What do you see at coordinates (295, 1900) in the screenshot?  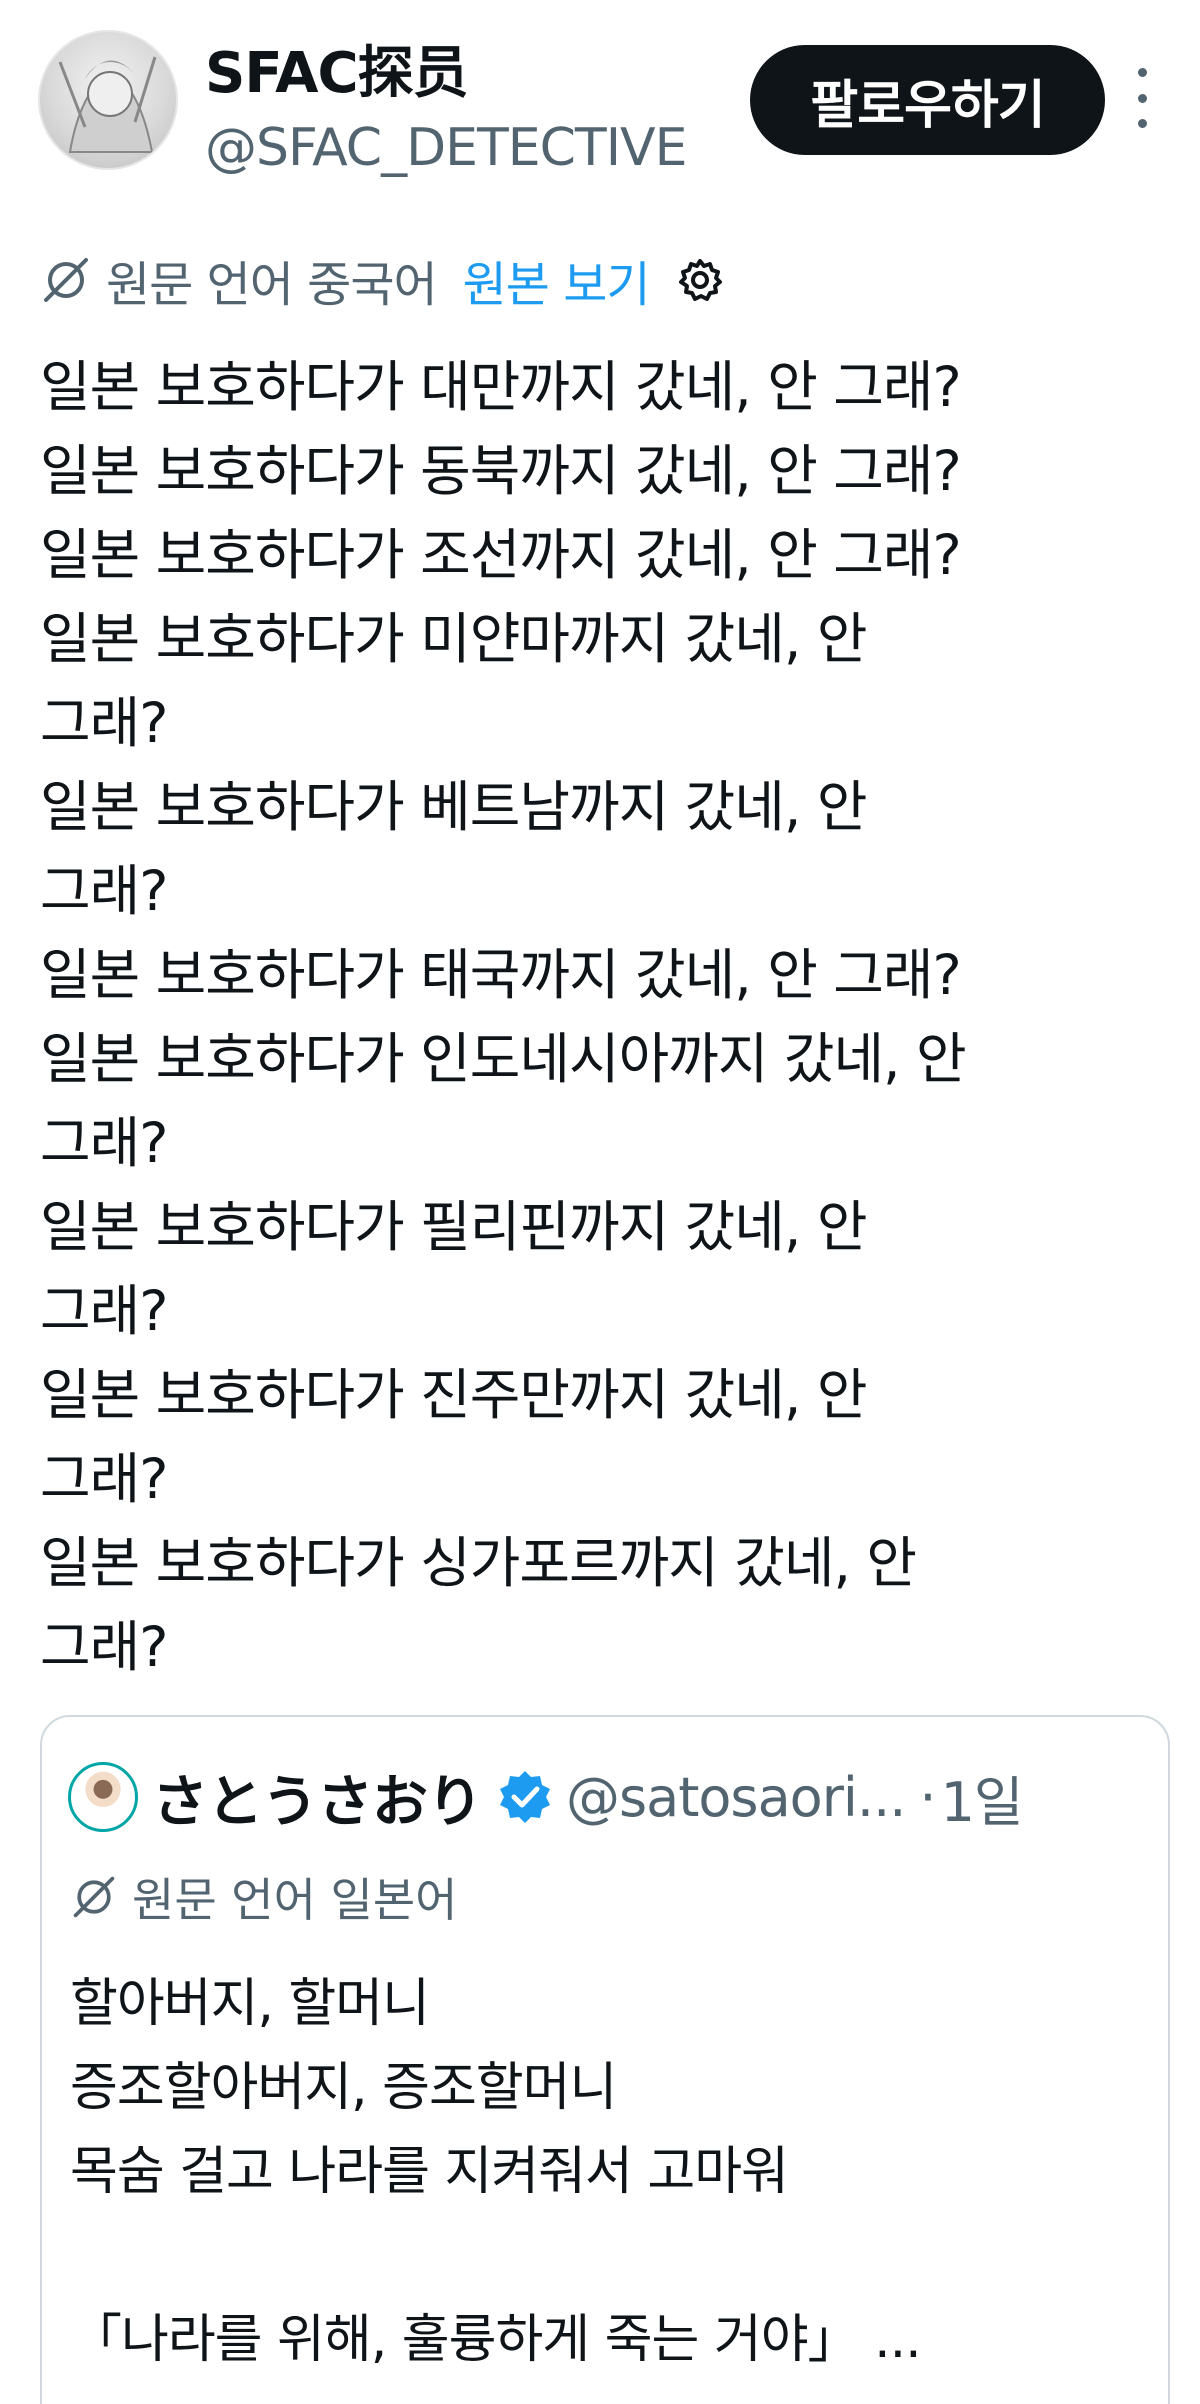 I see `quoted-original-language-label: 원문 언어 일본어` at bounding box center [295, 1900].